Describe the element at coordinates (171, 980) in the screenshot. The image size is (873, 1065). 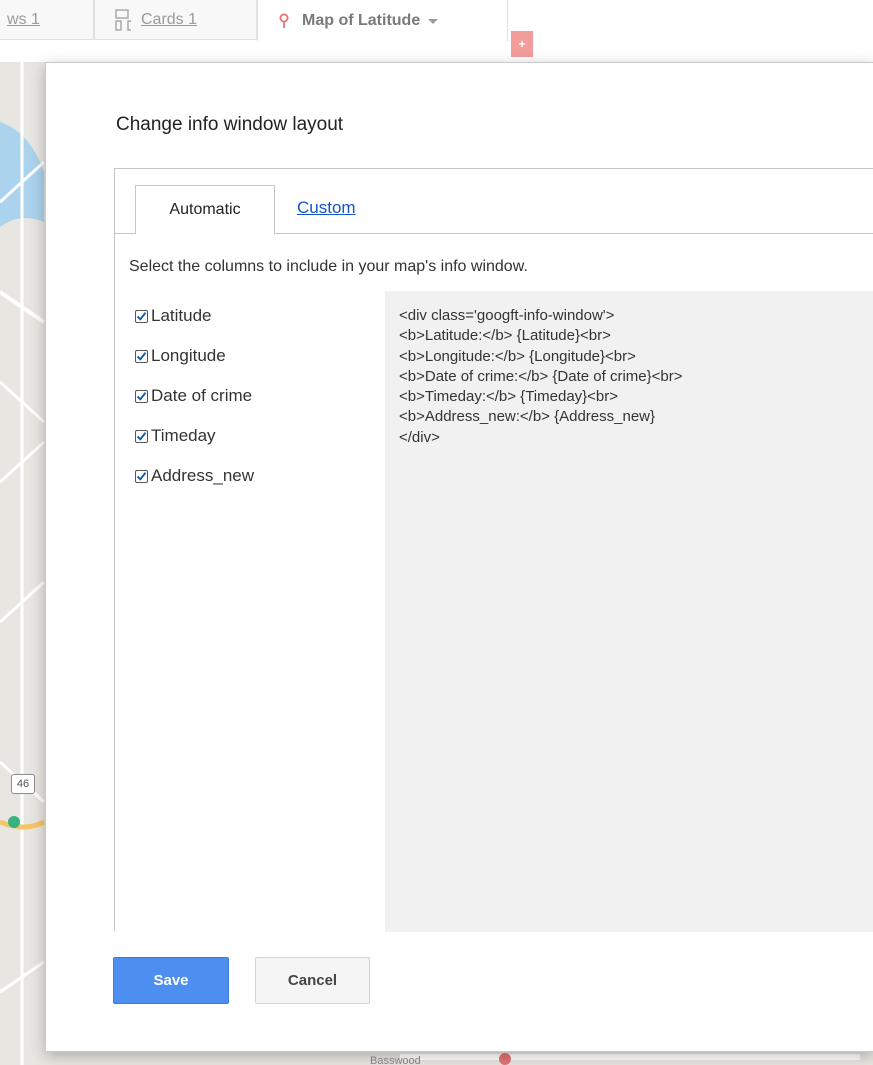
I see `save-button: Save` at that location.